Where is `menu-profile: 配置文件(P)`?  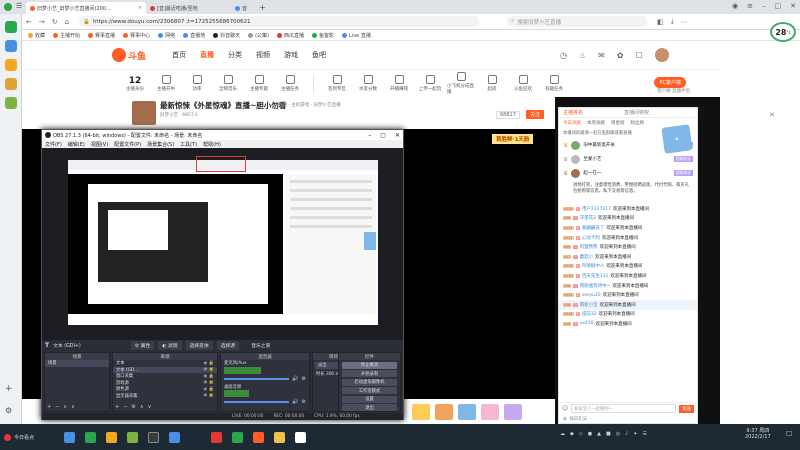
menu-profile: 配置文件(P) is located at coordinates (127, 144).